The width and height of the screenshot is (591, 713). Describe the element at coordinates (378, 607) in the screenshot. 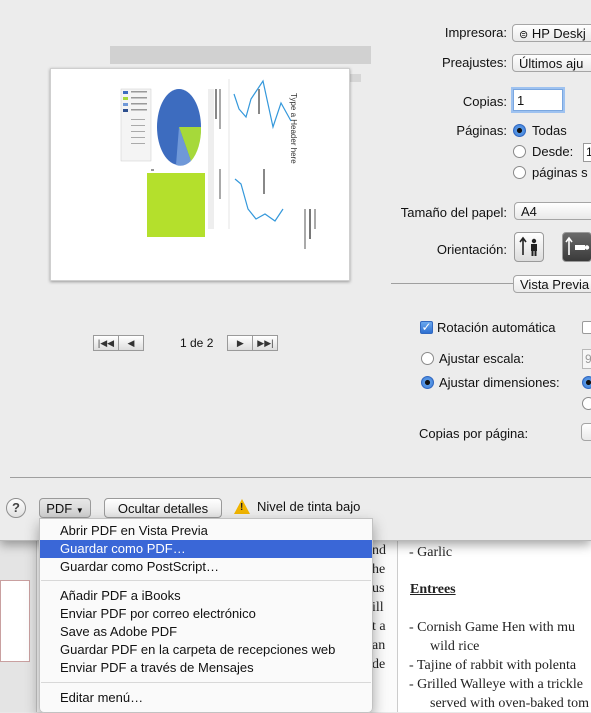

I see `doc-fragment: ill` at that location.